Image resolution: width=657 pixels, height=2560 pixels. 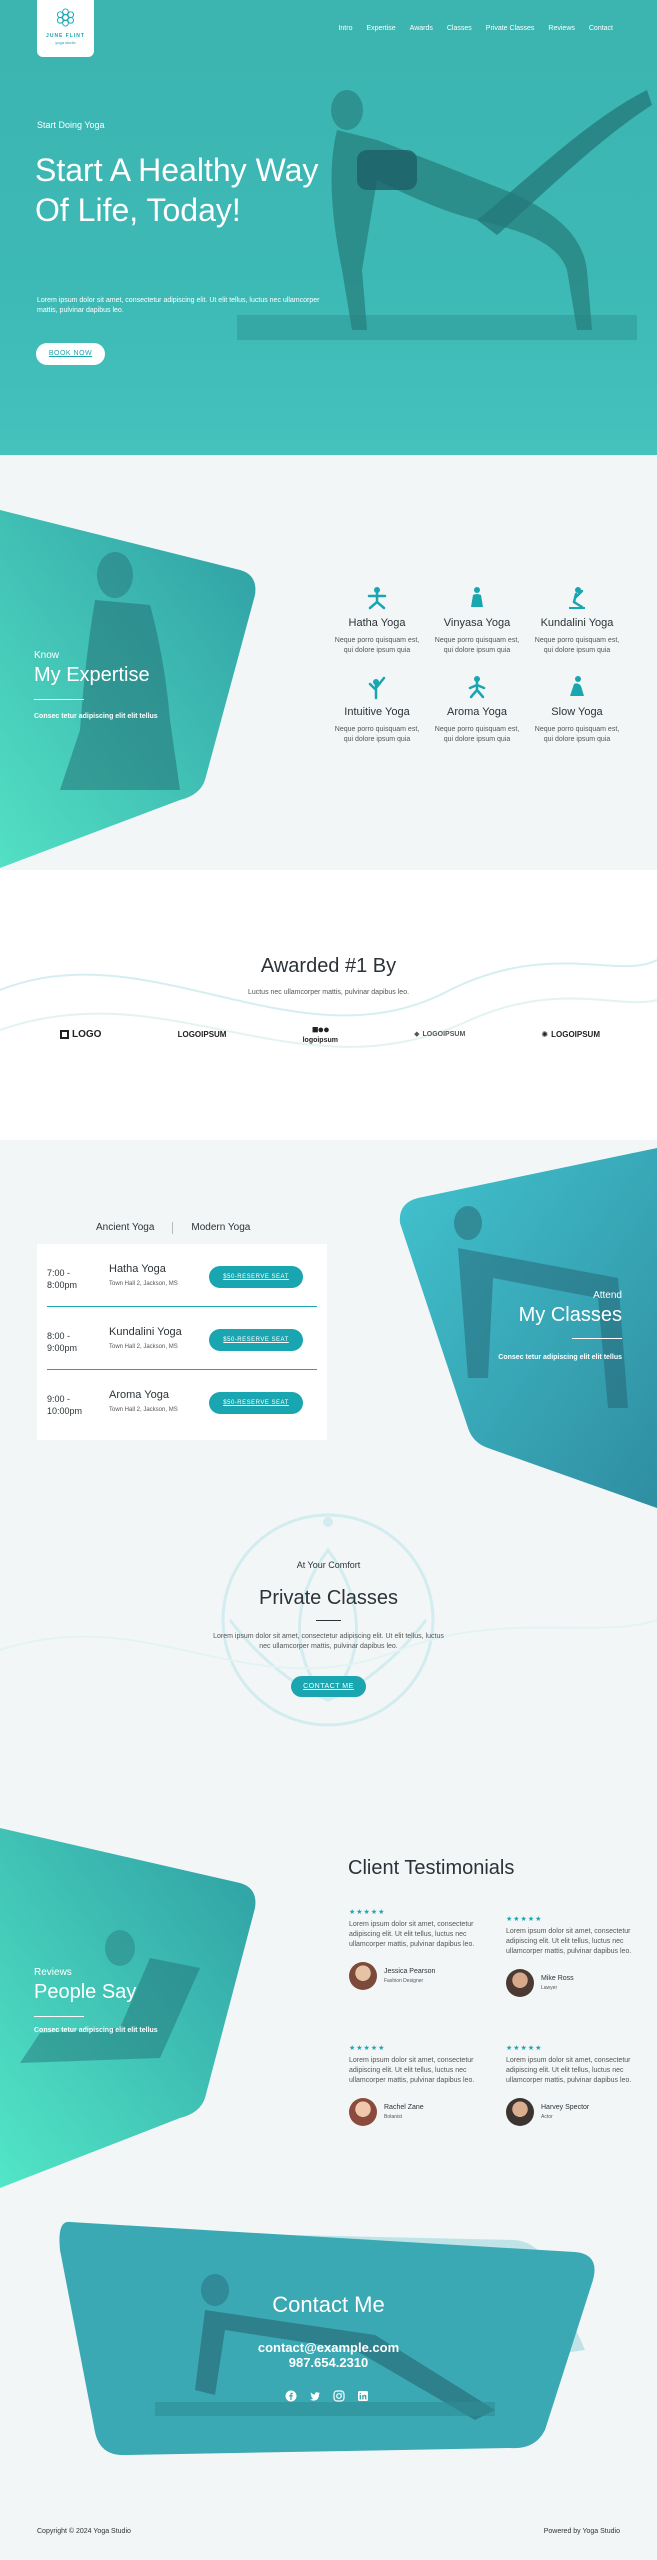 I want to click on award-logo: ■●● logoipsum, so click(x=320, y=1034).